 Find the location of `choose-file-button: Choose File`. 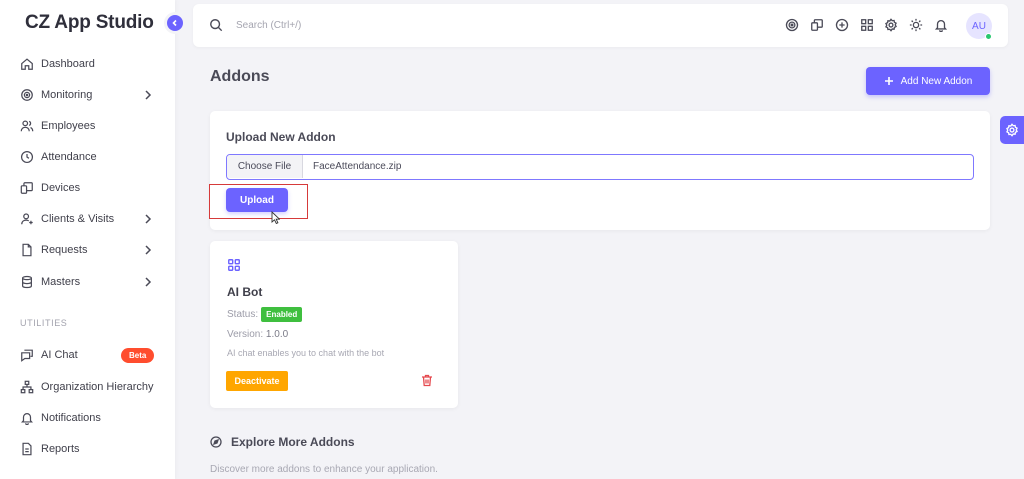

choose-file-button: Choose File is located at coordinates (265, 166).